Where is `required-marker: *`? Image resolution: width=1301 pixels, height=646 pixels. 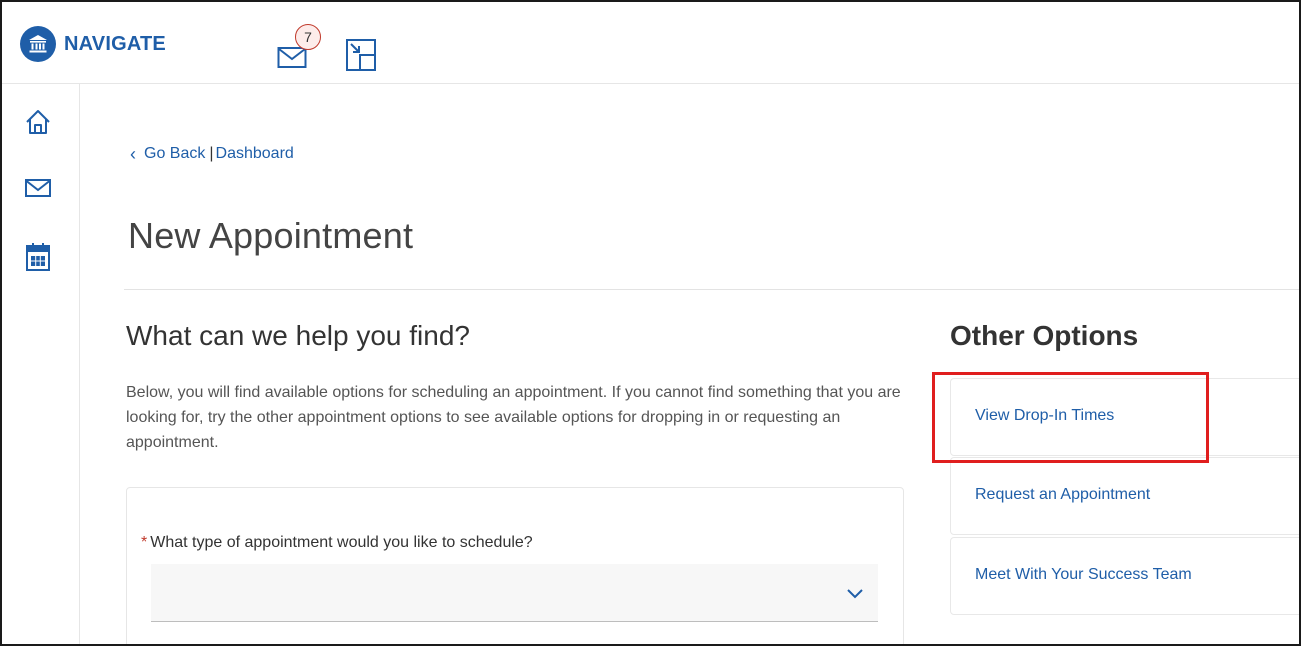
required-marker: * is located at coordinates (144, 542).